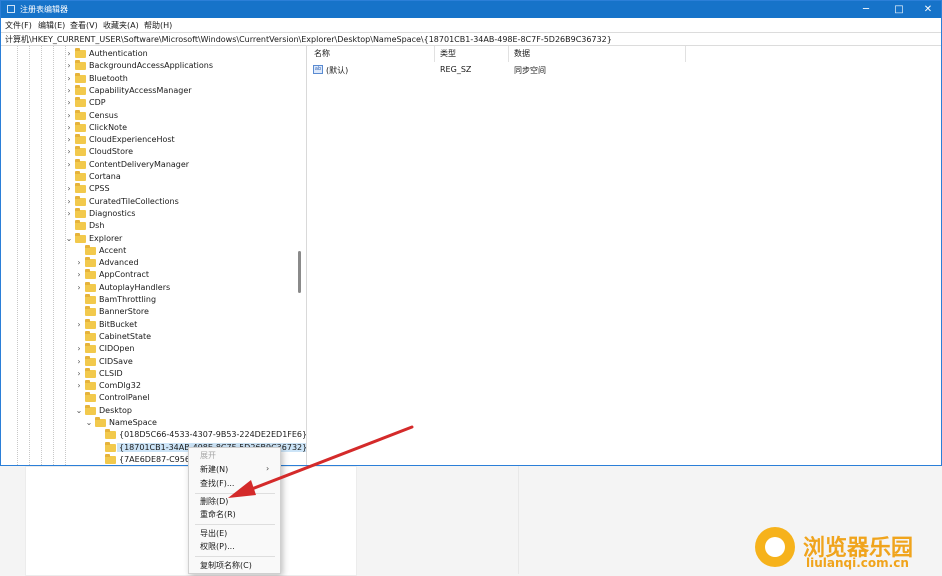  I want to click on tree-node-label: Dsh, so click(97, 226).